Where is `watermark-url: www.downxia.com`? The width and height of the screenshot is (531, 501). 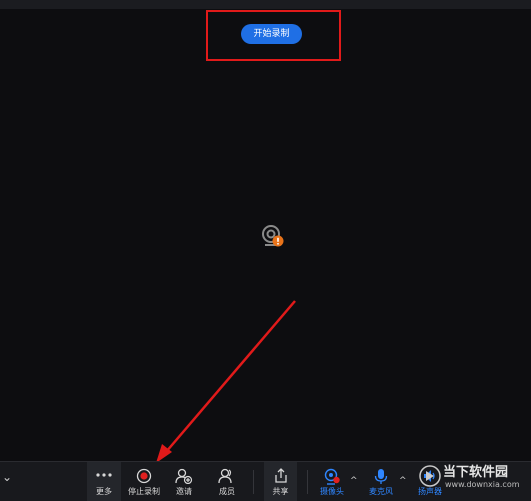
watermark-url: www.downxia.com is located at coordinates (482, 484).